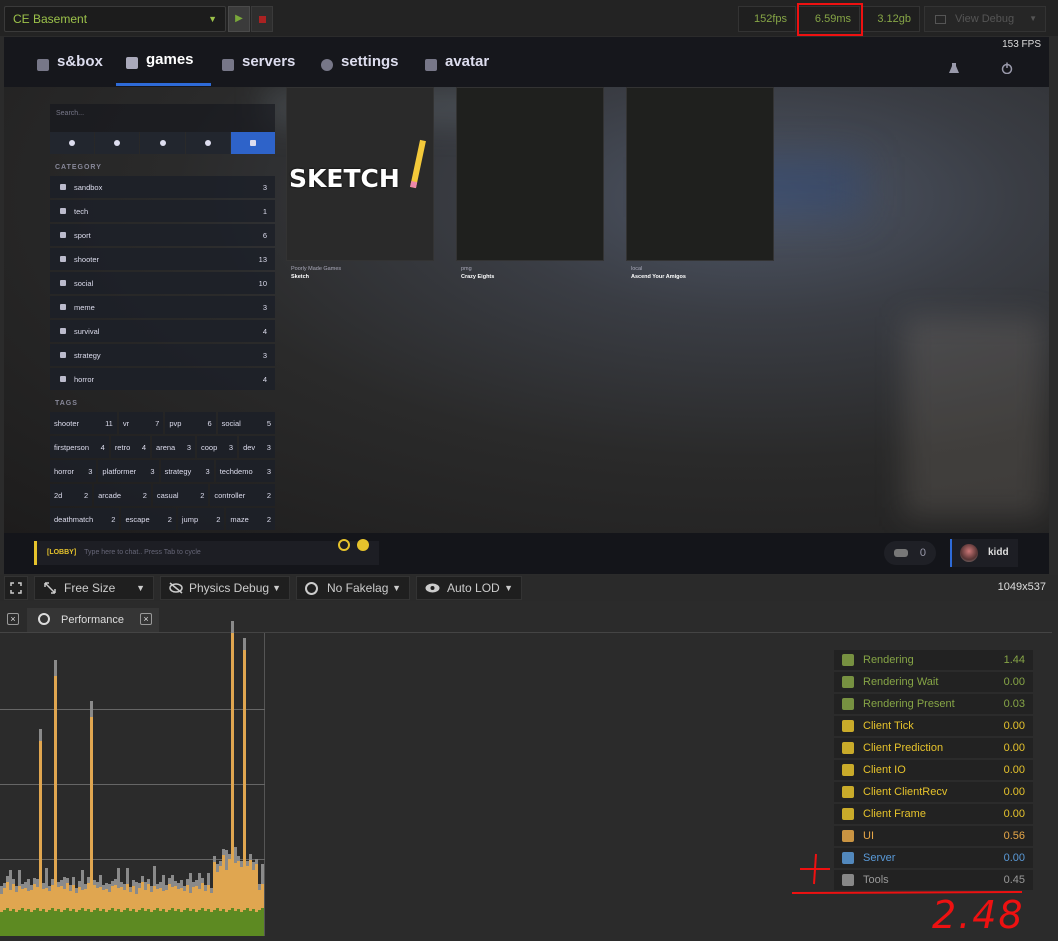 This screenshot has height=941, width=1058. Describe the element at coordinates (1007, 68) in the screenshot. I see `power-icon` at that location.